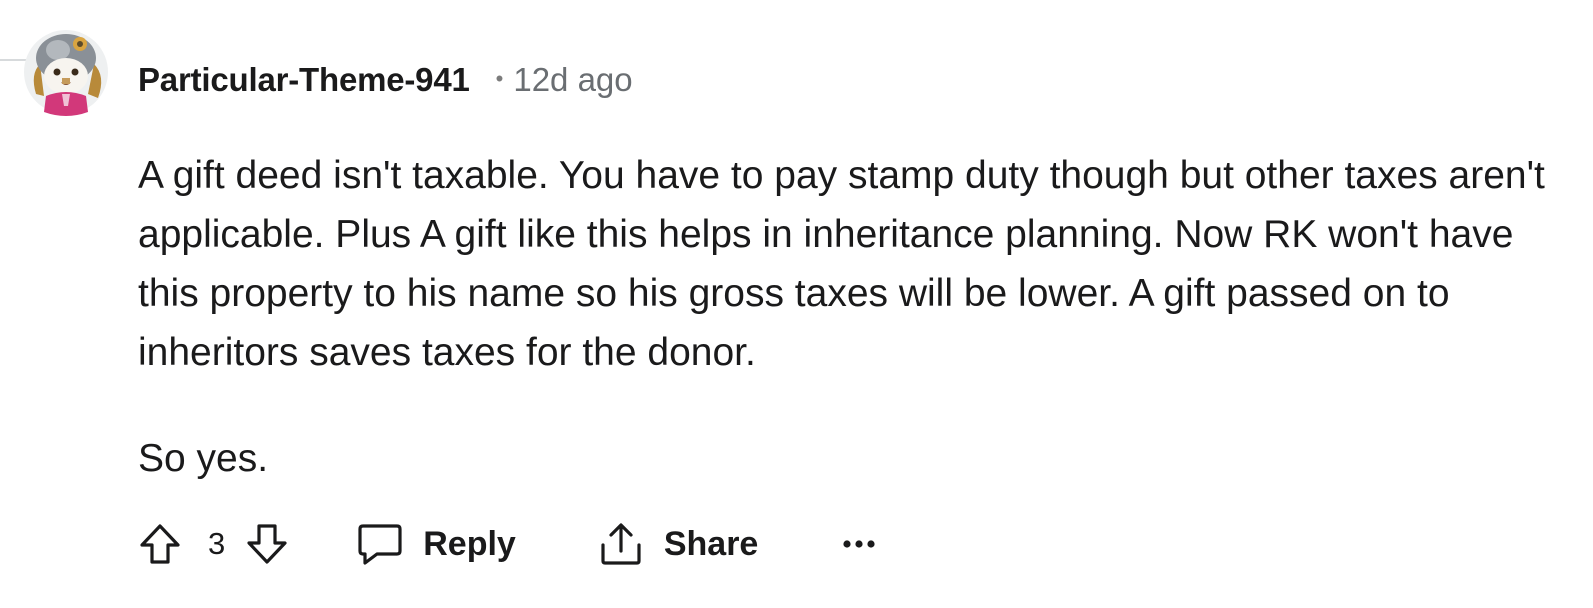 The image size is (1593, 608). Describe the element at coordinates (711, 543) in the screenshot. I see `share-label: Share` at that location.